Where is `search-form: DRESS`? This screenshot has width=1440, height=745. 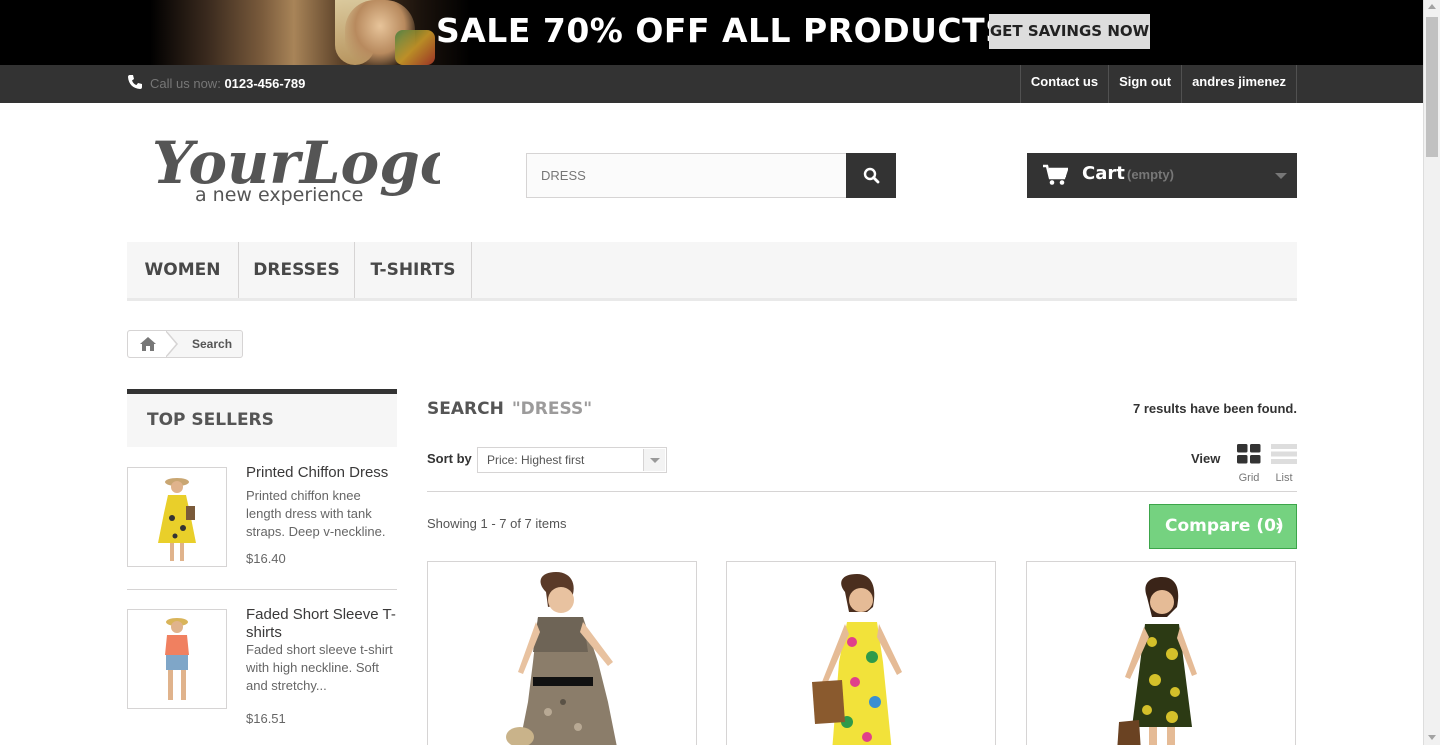 search-form: DRESS is located at coordinates (711, 175).